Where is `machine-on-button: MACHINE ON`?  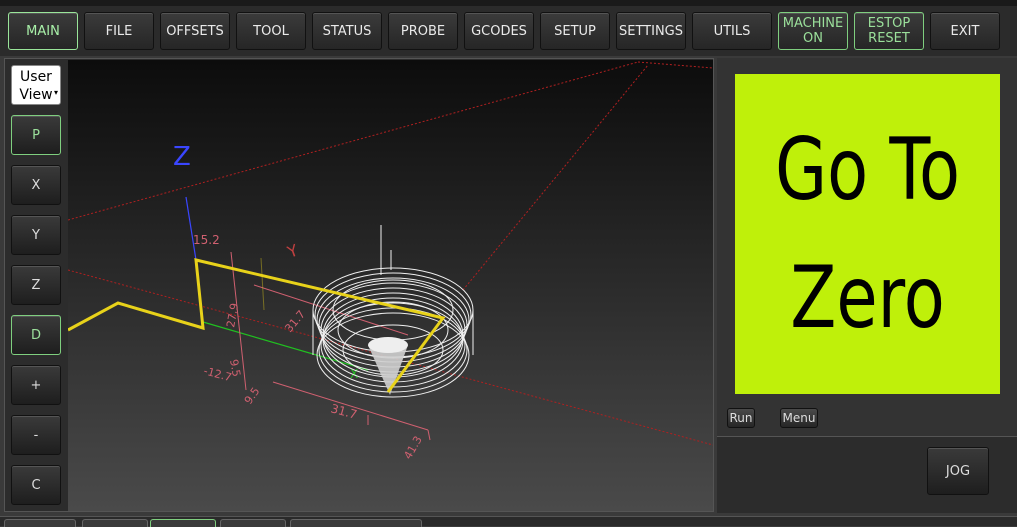
machine-on-button: MACHINE ON is located at coordinates (813, 31).